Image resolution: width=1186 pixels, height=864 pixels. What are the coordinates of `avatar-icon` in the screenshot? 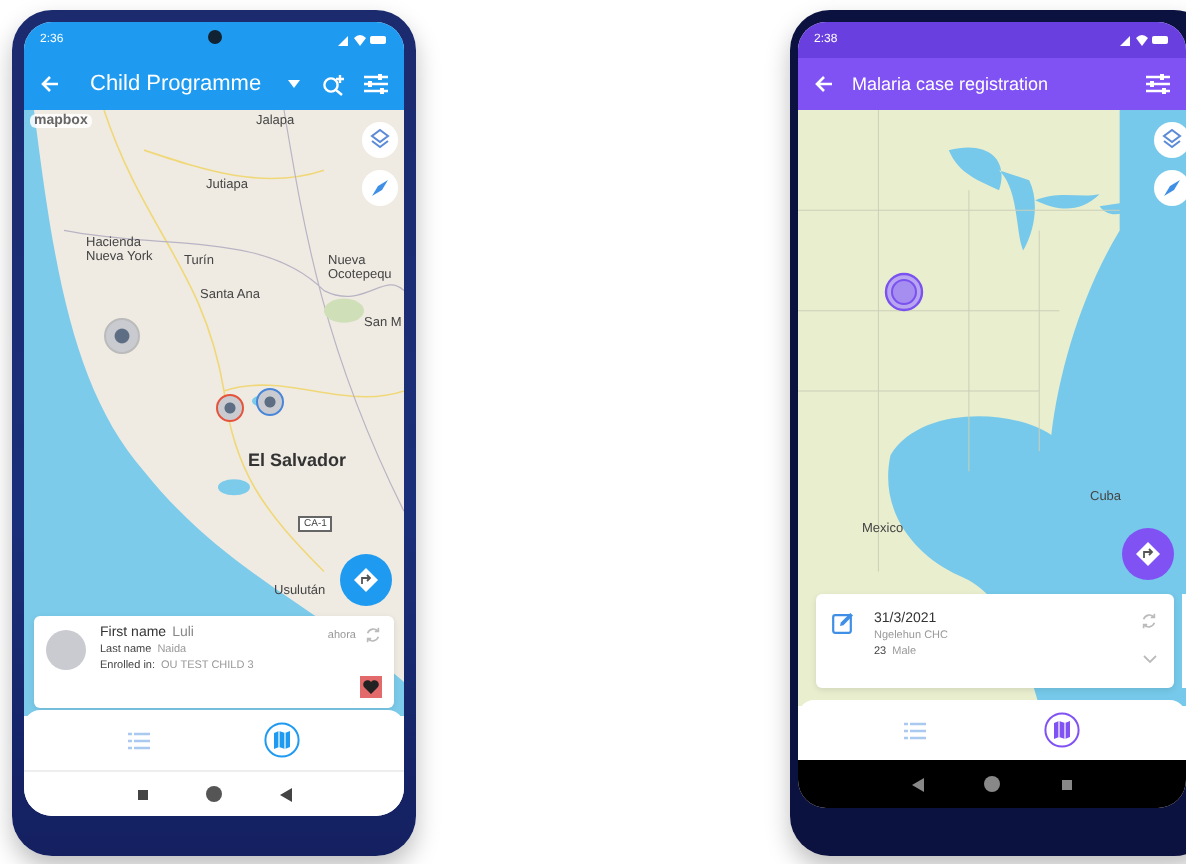 It's located at (66, 650).